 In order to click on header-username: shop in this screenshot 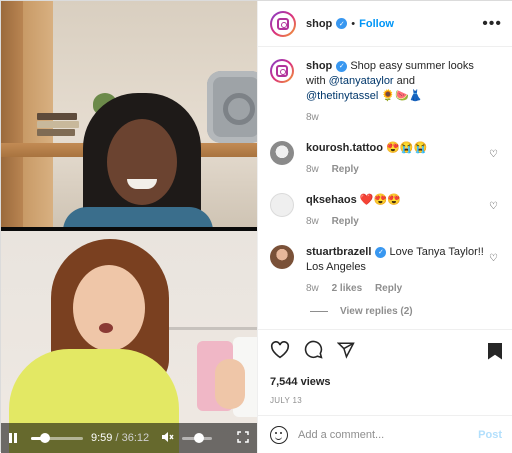, I will do `click(319, 24)`.